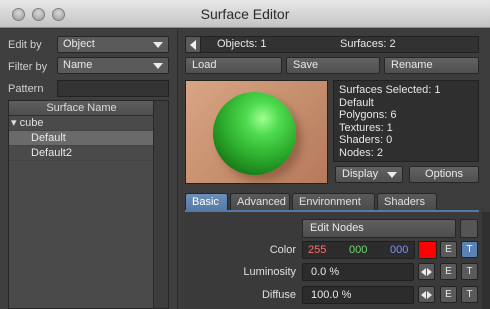 This screenshot has height=309, width=490. Describe the element at coordinates (28, 67) in the screenshot. I see `filter-by-label: Filter by` at that location.